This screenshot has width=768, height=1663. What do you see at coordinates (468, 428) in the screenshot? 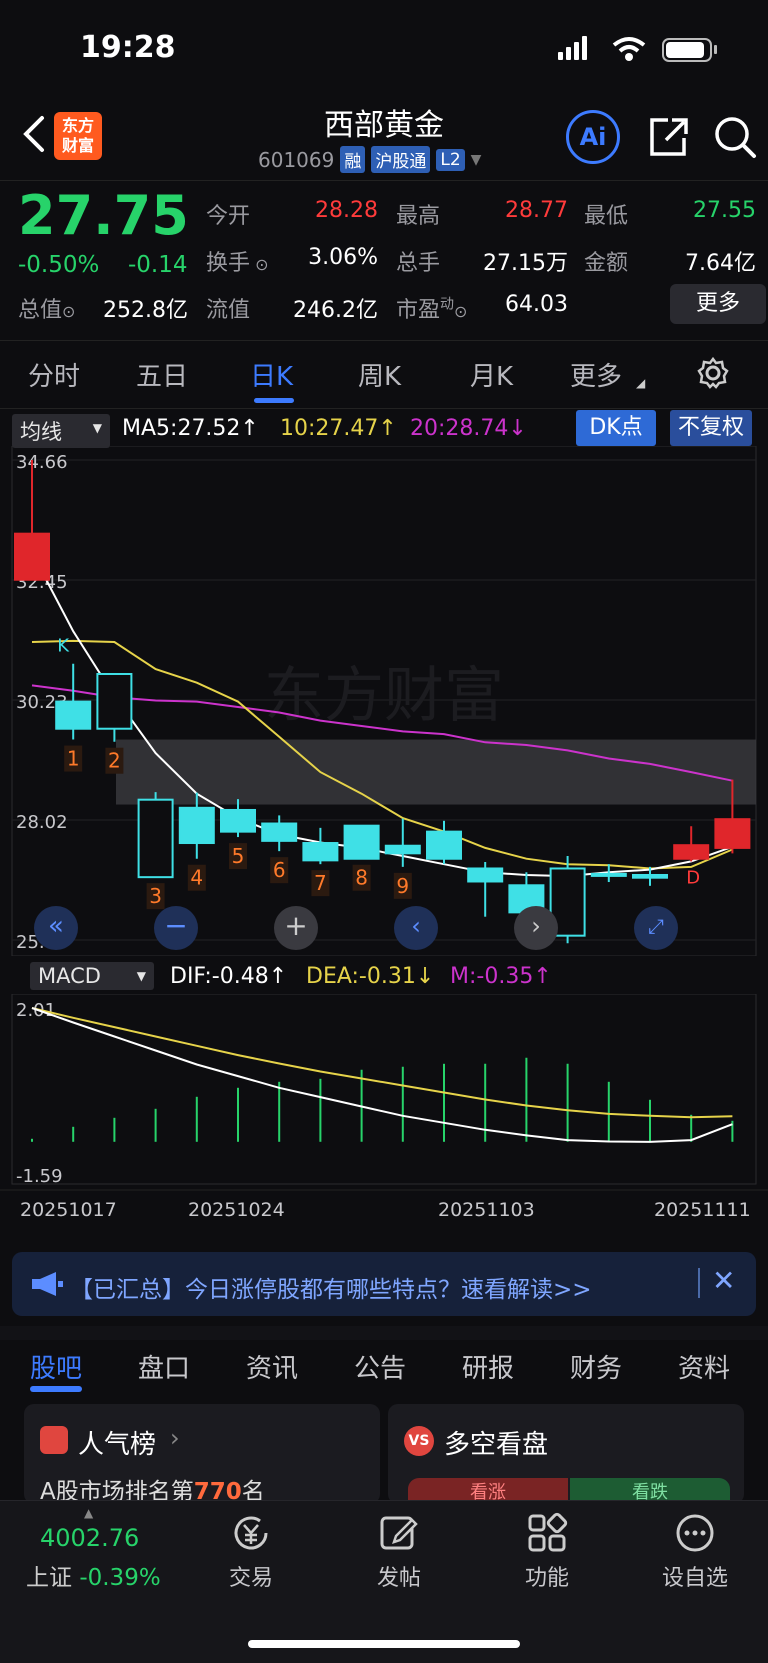
I see `ma20-readout: 20:28.74↓` at bounding box center [468, 428].